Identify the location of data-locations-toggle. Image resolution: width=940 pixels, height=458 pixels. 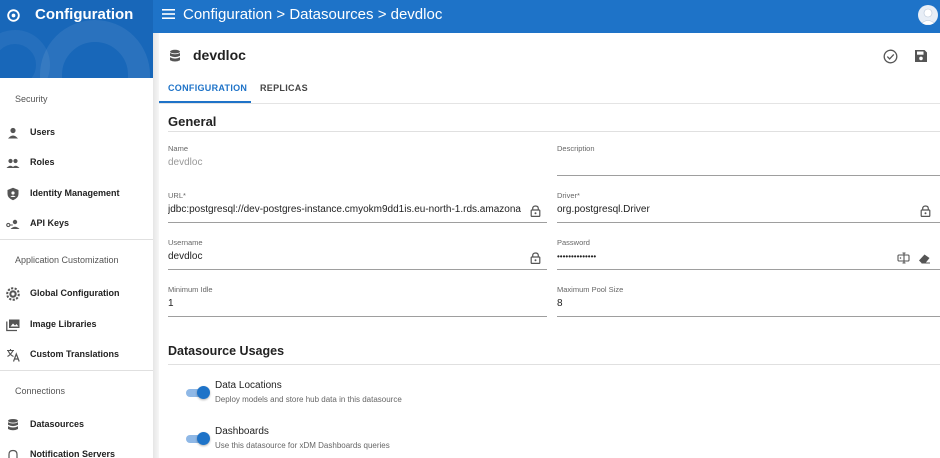
(198, 392).